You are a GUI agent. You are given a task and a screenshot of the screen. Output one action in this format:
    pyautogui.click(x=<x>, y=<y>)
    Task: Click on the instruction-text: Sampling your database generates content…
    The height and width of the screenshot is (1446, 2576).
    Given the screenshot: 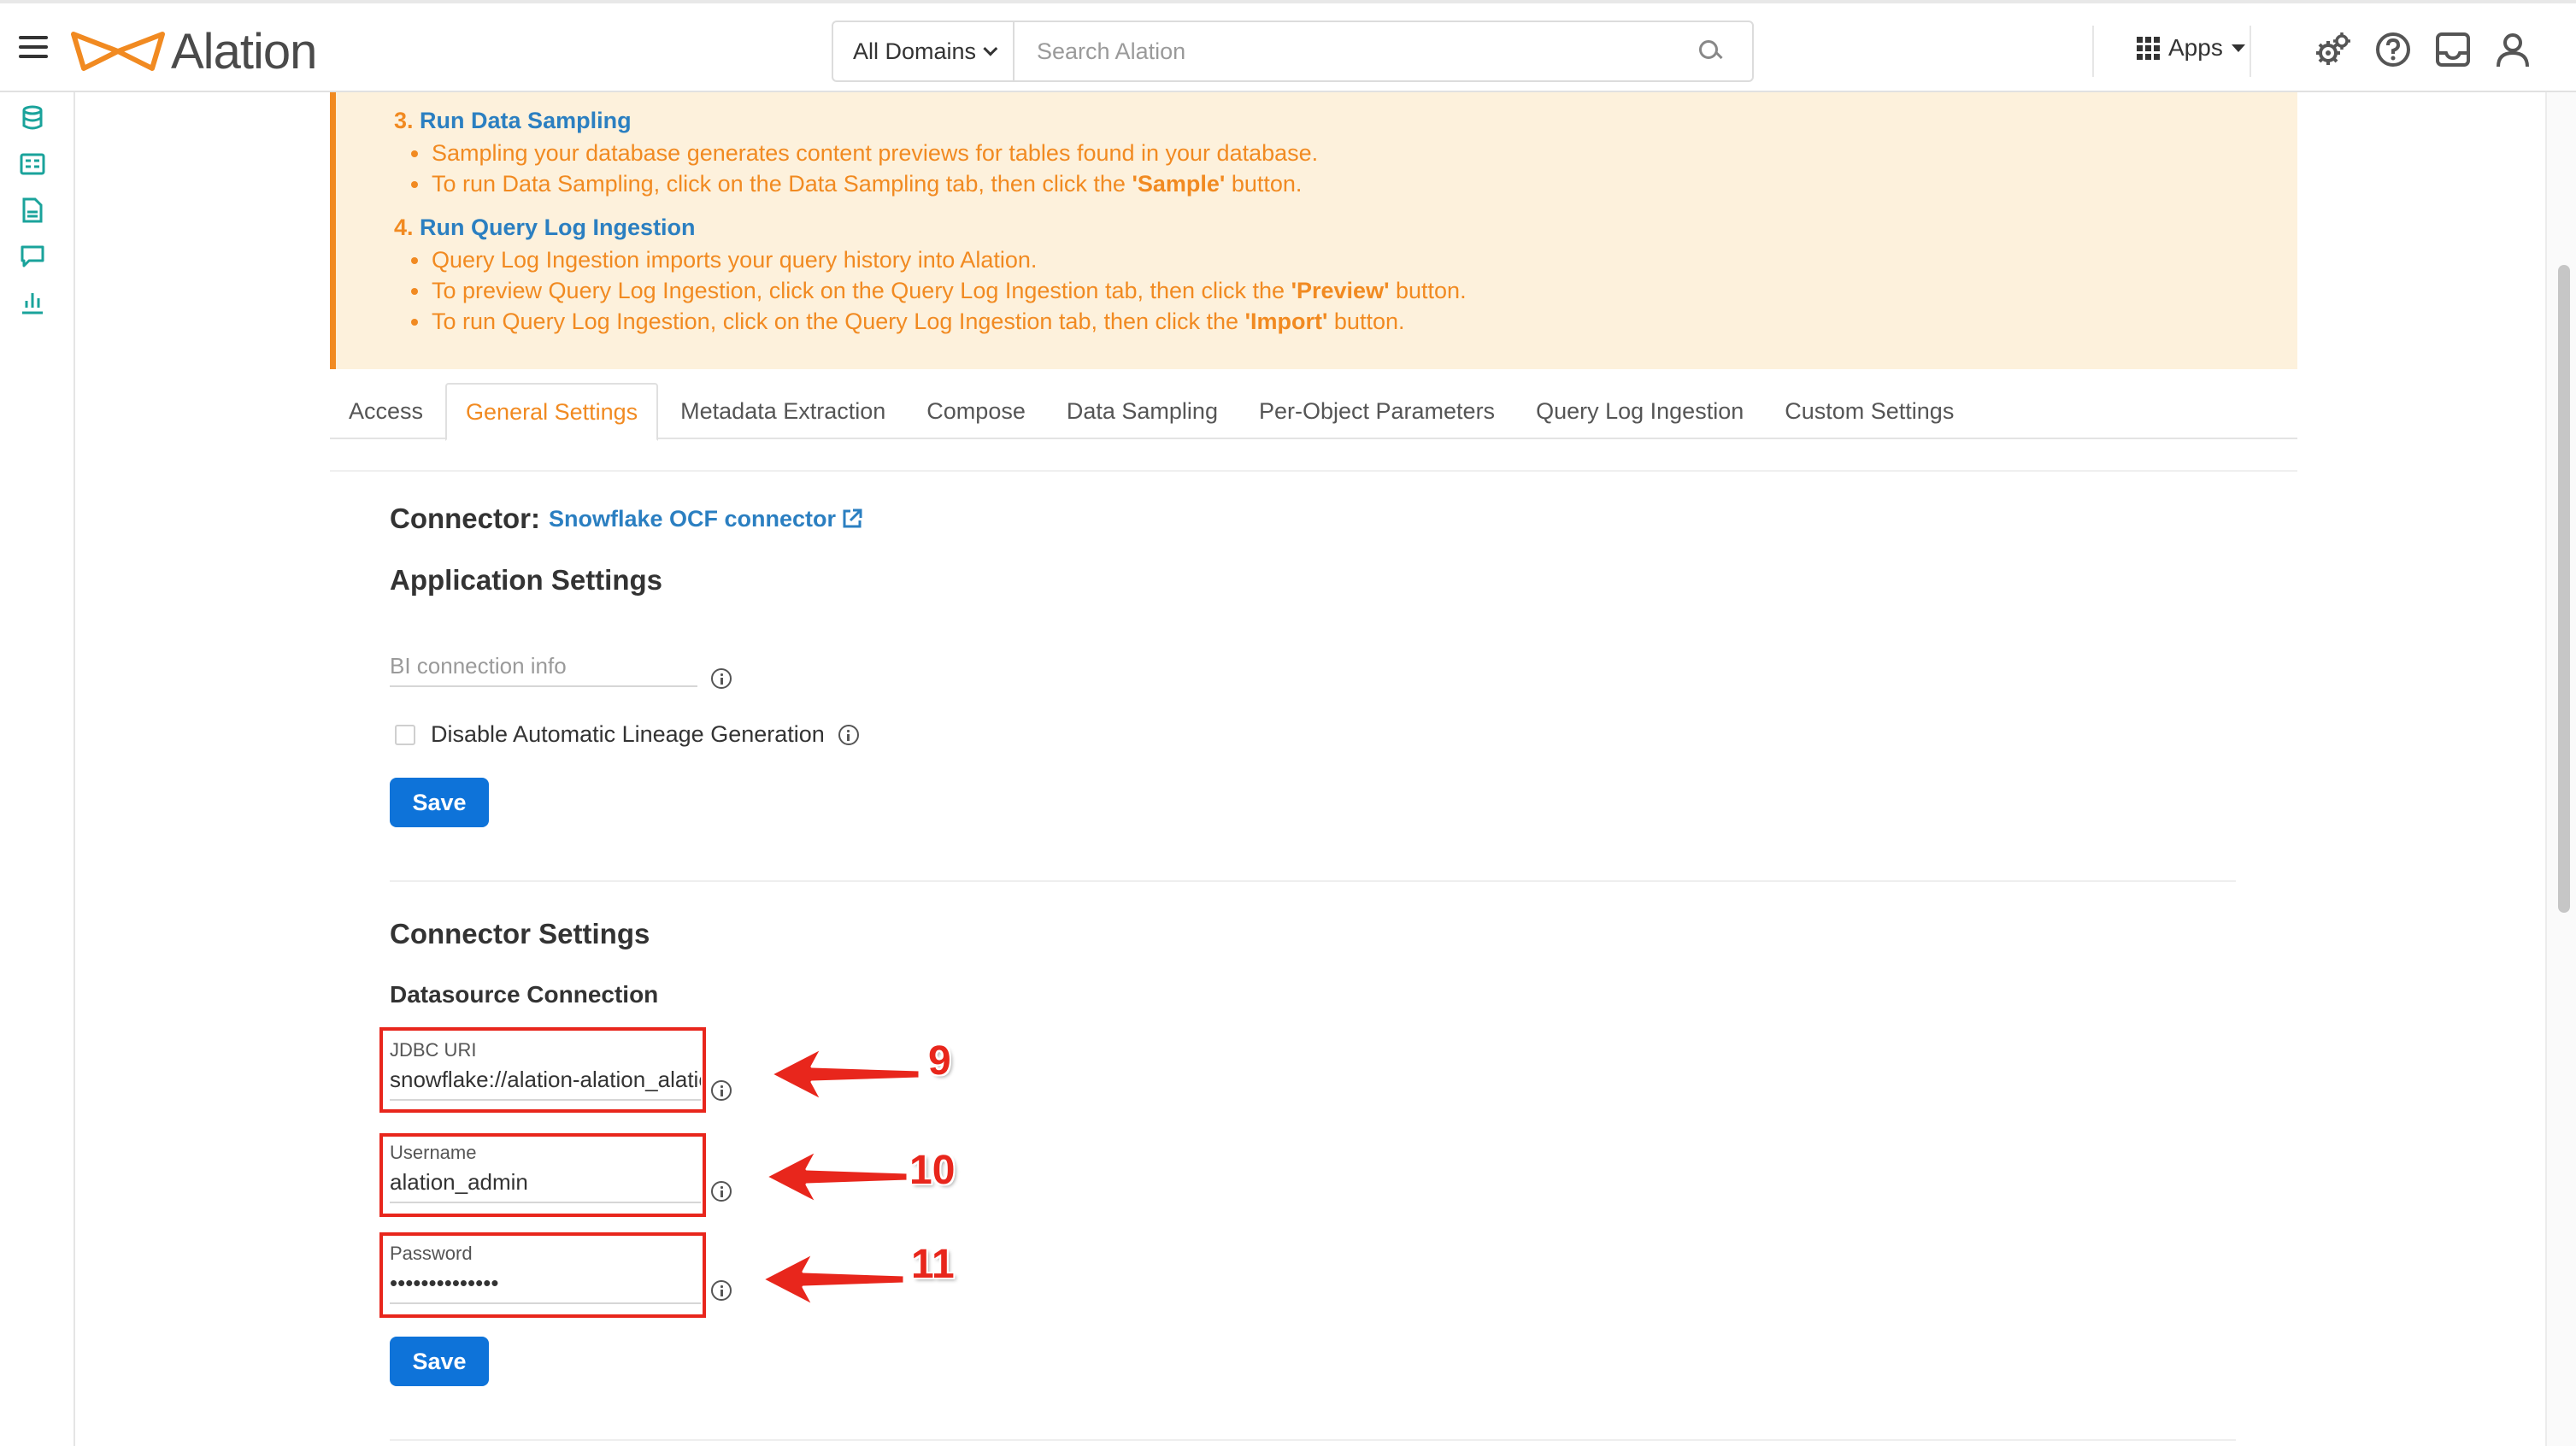 What is the action you would take?
    pyautogui.click(x=875, y=153)
    